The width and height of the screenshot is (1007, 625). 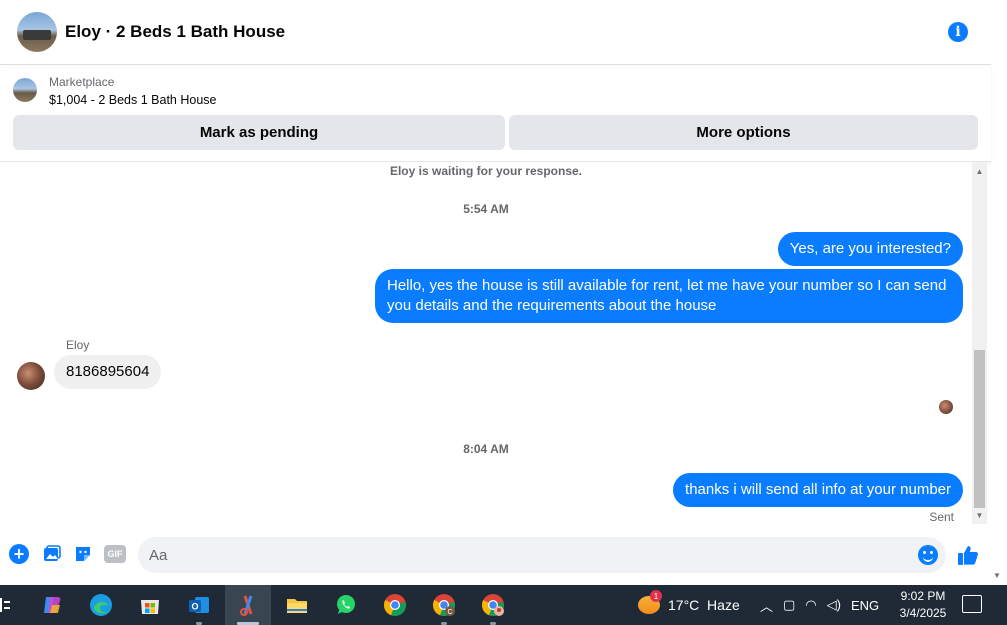 I want to click on clock-date: 3/4/2025, so click(x=923, y=613).